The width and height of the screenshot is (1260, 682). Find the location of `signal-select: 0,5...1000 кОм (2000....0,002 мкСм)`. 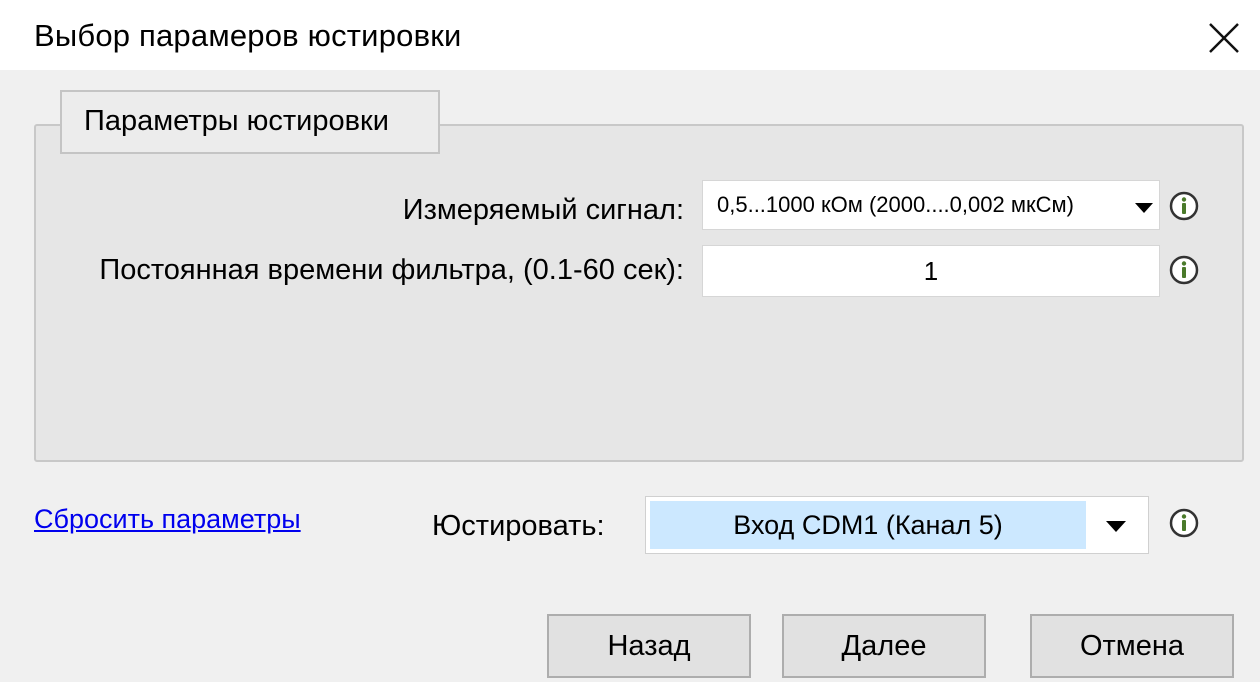

signal-select: 0,5...1000 кОм (2000....0,002 мкСм) is located at coordinates (931, 205).